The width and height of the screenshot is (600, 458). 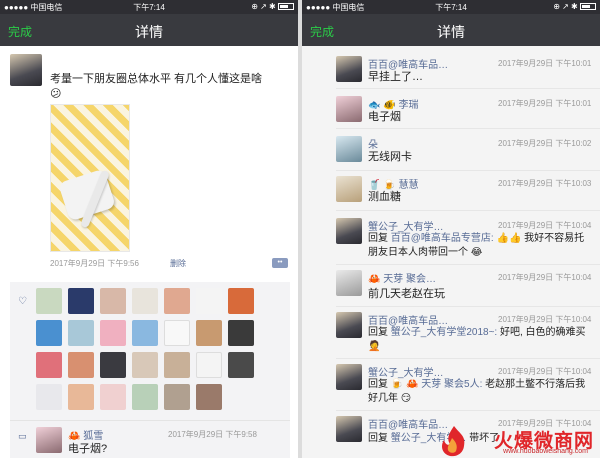 What do you see at coordinates (212, 434) in the screenshot?
I see `comment-time: 2017年9月29日 下午9:58` at bounding box center [212, 434].